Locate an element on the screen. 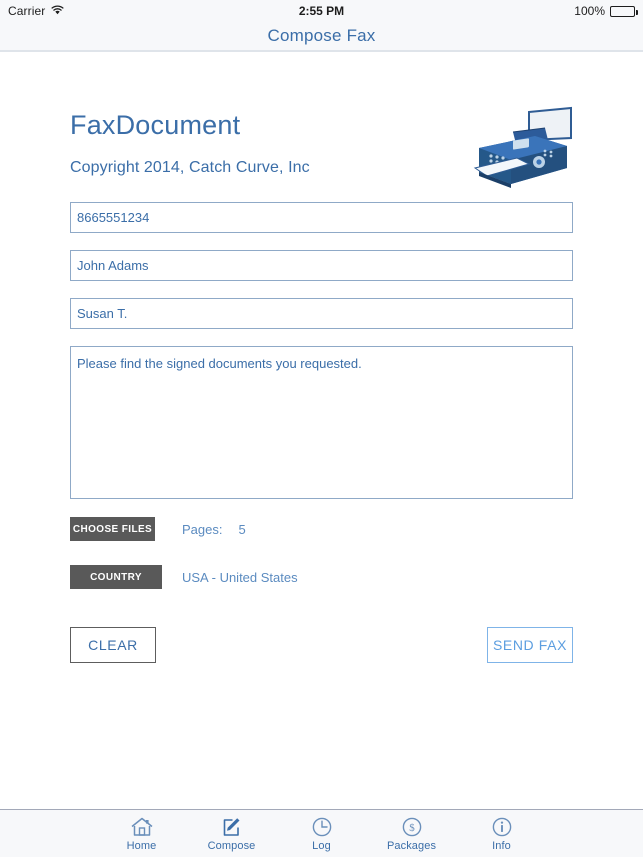 The width and height of the screenshot is (643, 857). tab-info: Info is located at coordinates (502, 833).